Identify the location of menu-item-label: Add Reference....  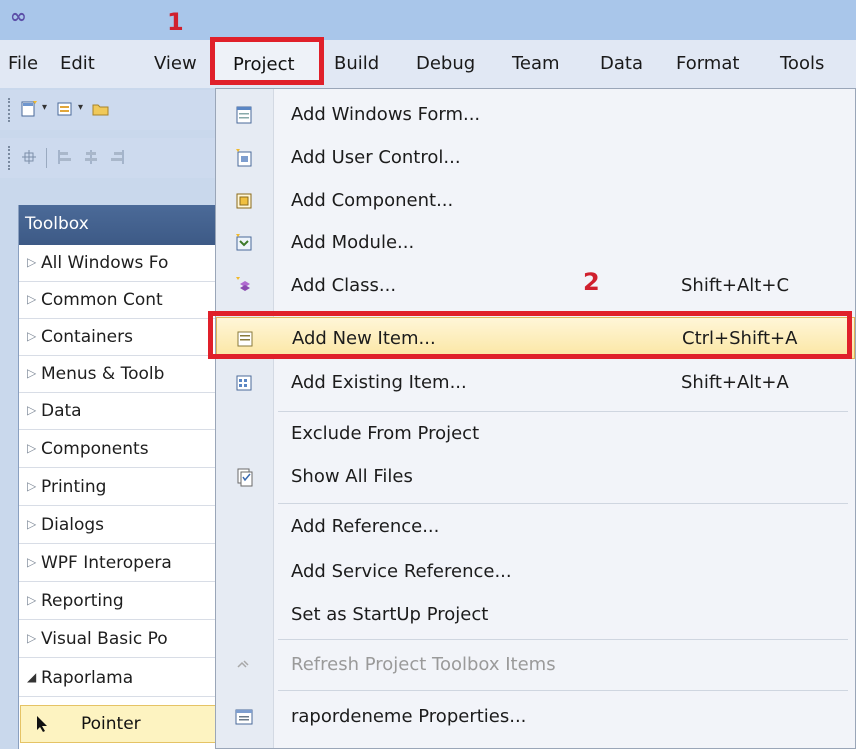
(365, 526).